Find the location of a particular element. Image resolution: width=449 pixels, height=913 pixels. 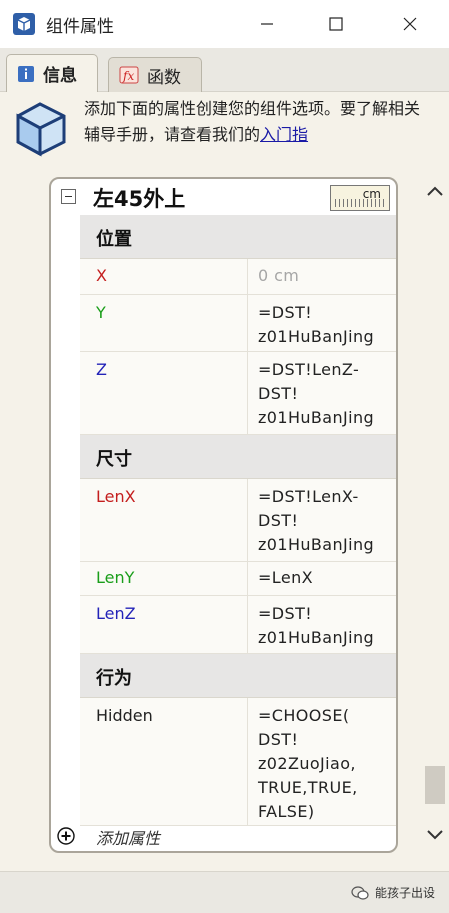

attribute-name: LenY is located at coordinates (163, 578).